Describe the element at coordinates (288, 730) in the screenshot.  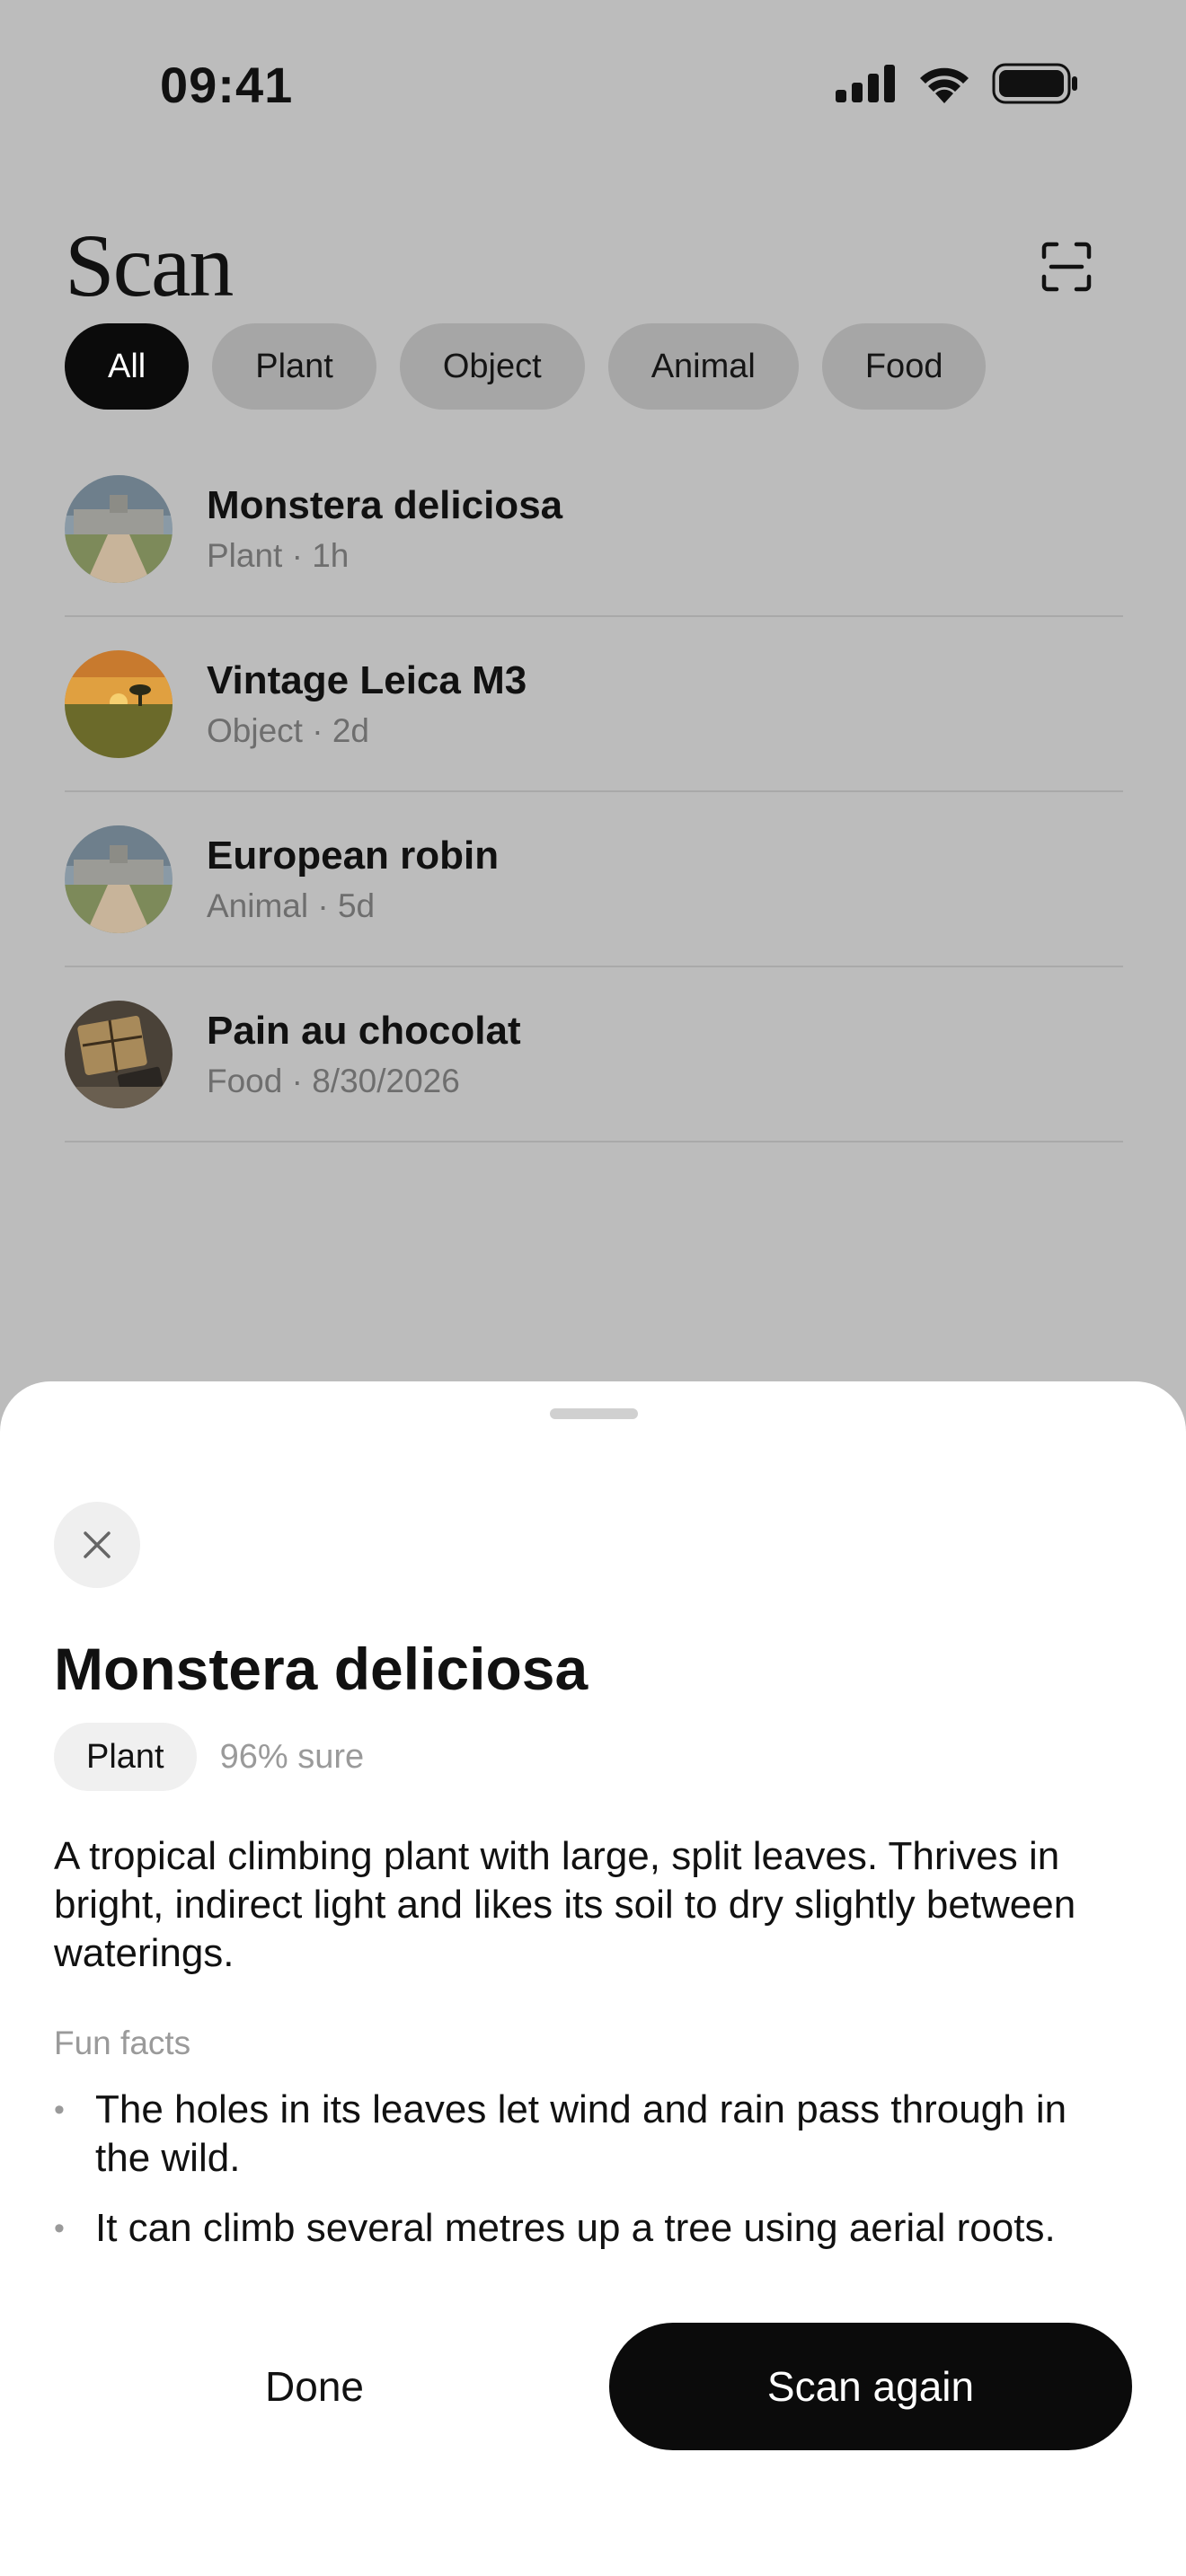
I see `list-item-subtitle: Object · 2d` at that location.